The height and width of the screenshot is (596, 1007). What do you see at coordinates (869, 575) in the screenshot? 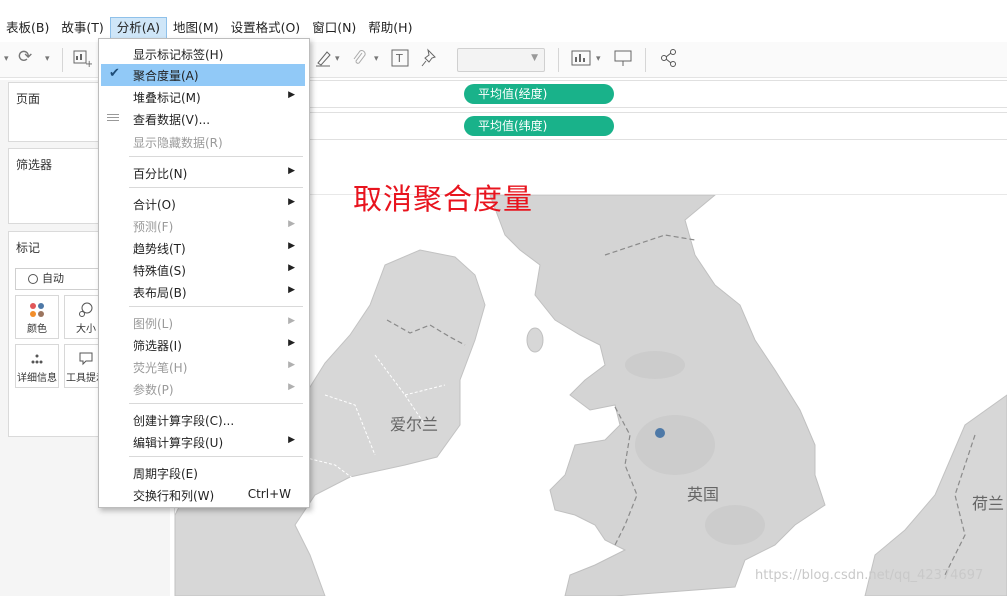
I see `watermark-text: https://blog.csdn.net/qq_42374697` at bounding box center [869, 575].